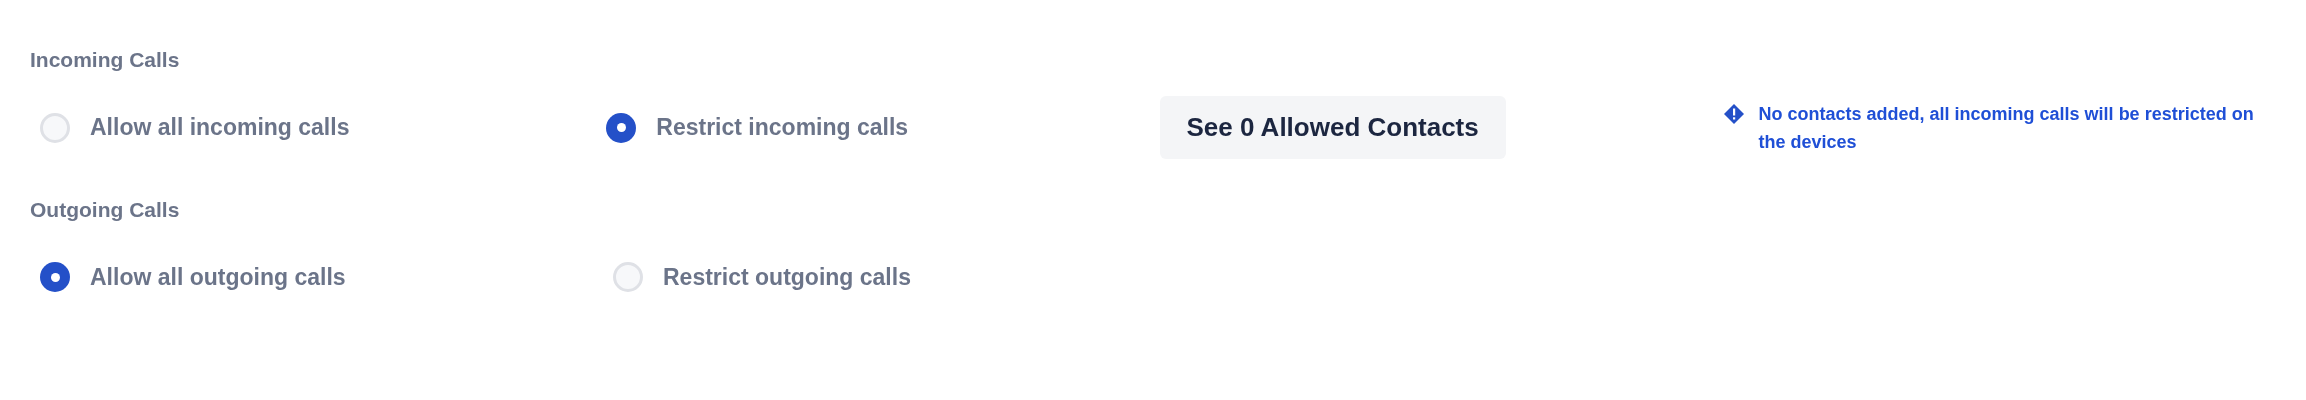 This screenshot has width=2306, height=400. I want to click on radio-option: Allow all outgoing calls, so click(316, 277).